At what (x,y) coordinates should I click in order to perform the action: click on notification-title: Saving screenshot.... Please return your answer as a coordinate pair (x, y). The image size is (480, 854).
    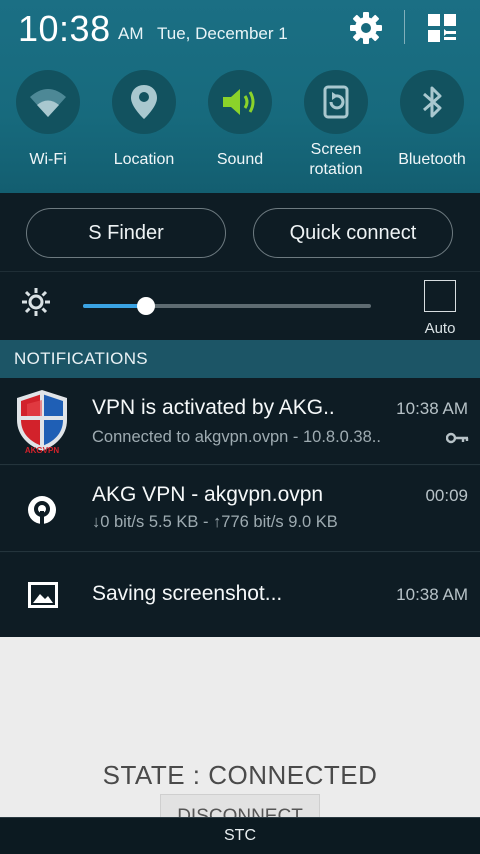
    Looking at the image, I should click on (187, 593).